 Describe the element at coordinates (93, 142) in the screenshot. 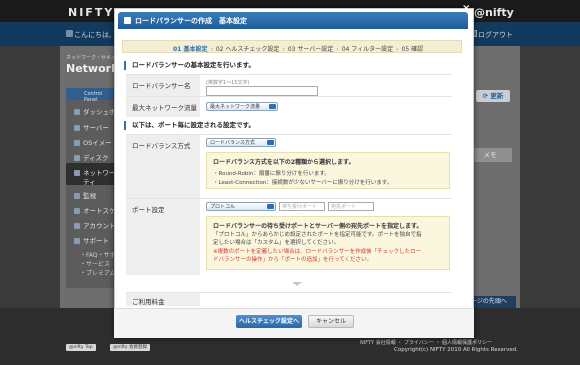

I see `sidebar-item-os-image: OSイメー` at that location.